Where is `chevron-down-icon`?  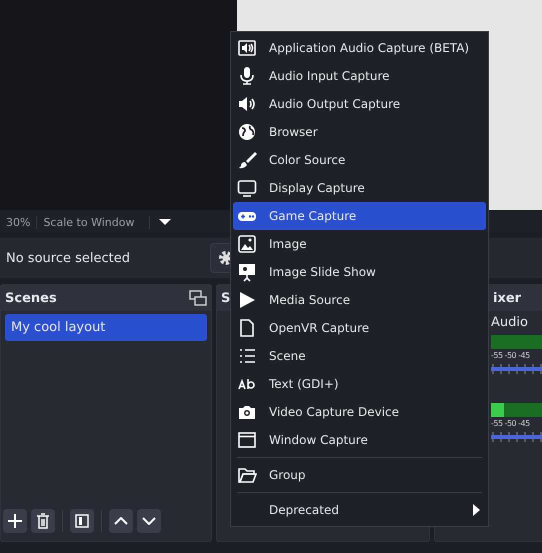
chevron-down-icon is located at coordinates (149, 521).